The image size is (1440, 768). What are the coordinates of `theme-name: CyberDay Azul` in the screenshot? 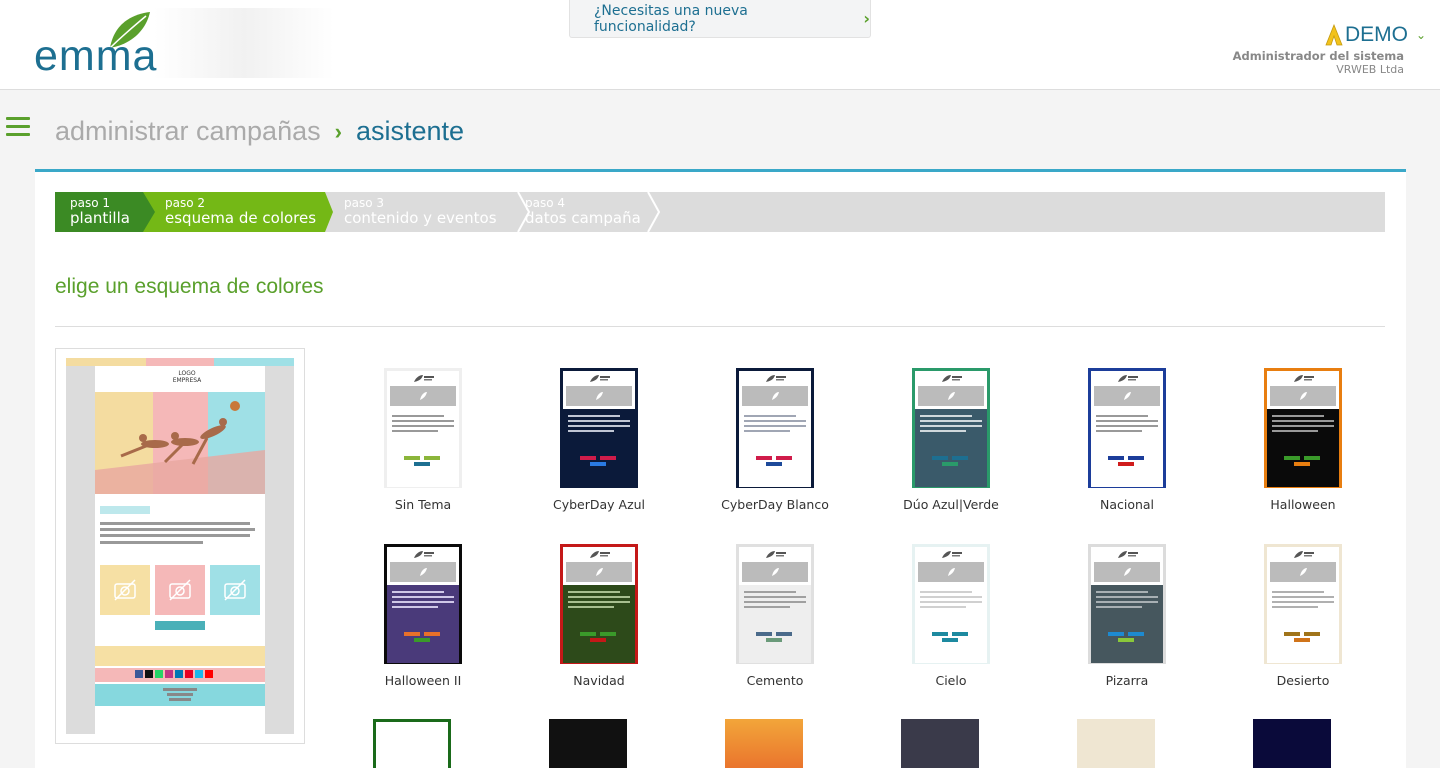 It's located at (599, 504).